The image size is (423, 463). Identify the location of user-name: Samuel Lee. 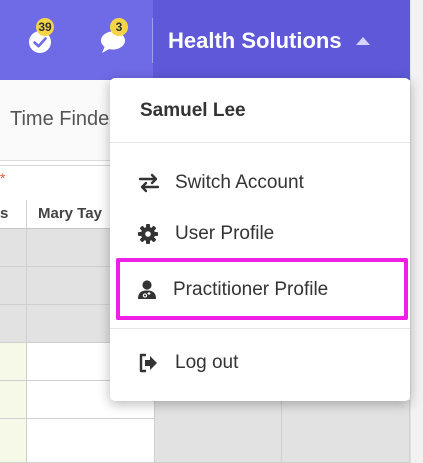
(193, 110).